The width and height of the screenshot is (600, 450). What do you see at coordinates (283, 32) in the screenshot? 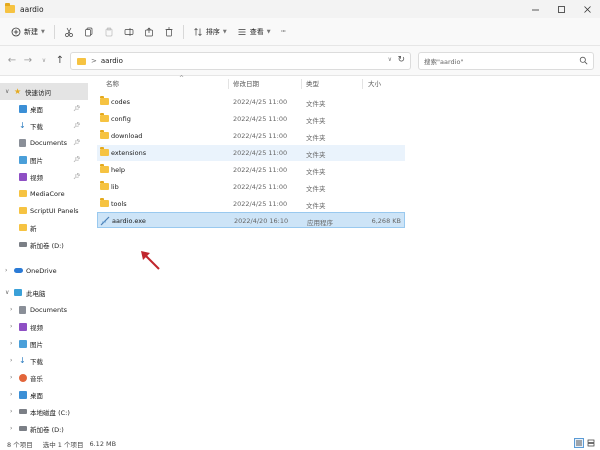
I see `more-button: ···` at bounding box center [283, 32].